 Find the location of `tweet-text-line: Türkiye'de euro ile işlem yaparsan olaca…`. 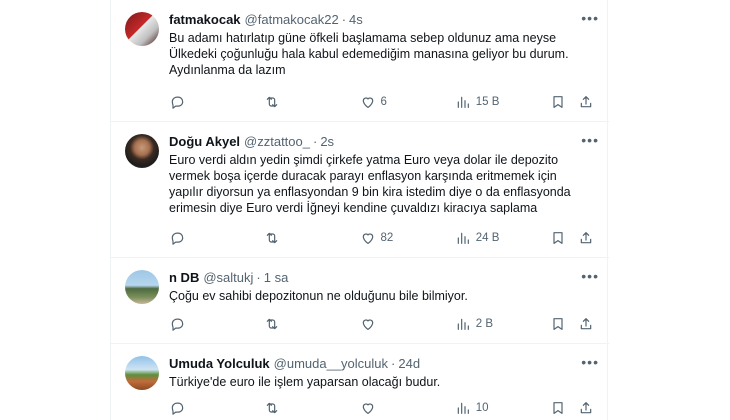

tweet-text-line: Türkiye'de euro ile işlem yaparsan olaca… is located at coordinates (305, 382).